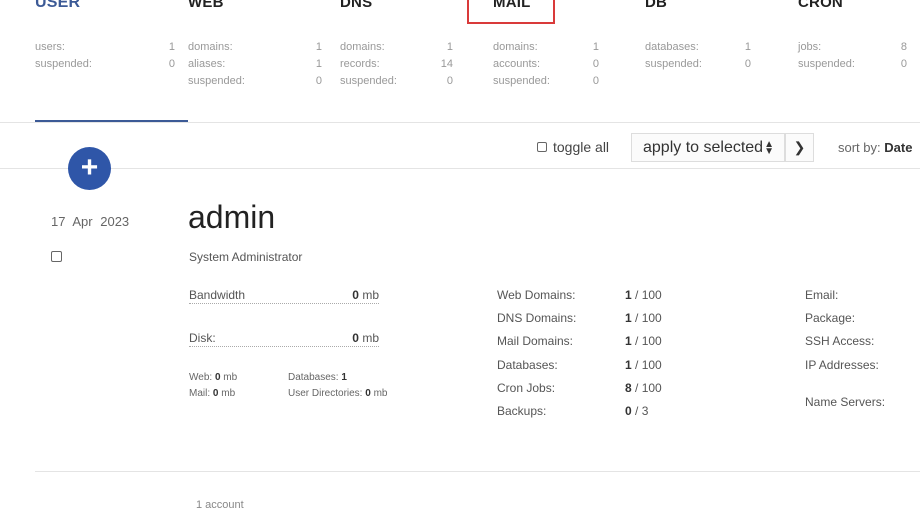 The height and width of the screenshot is (518, 920). What do you see at coordinates (201, 338) in the screenshot?
I see `disk-label: Disk` at bounding box center [201, 338].